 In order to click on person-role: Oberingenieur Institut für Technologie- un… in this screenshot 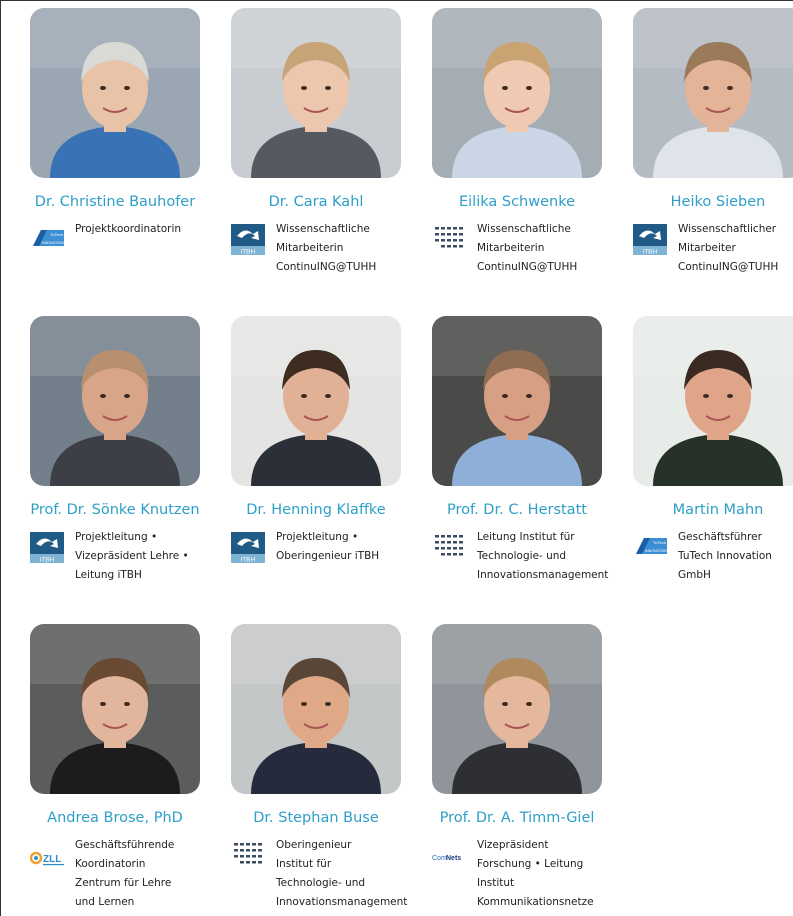, I will do `click(353, 874)`.